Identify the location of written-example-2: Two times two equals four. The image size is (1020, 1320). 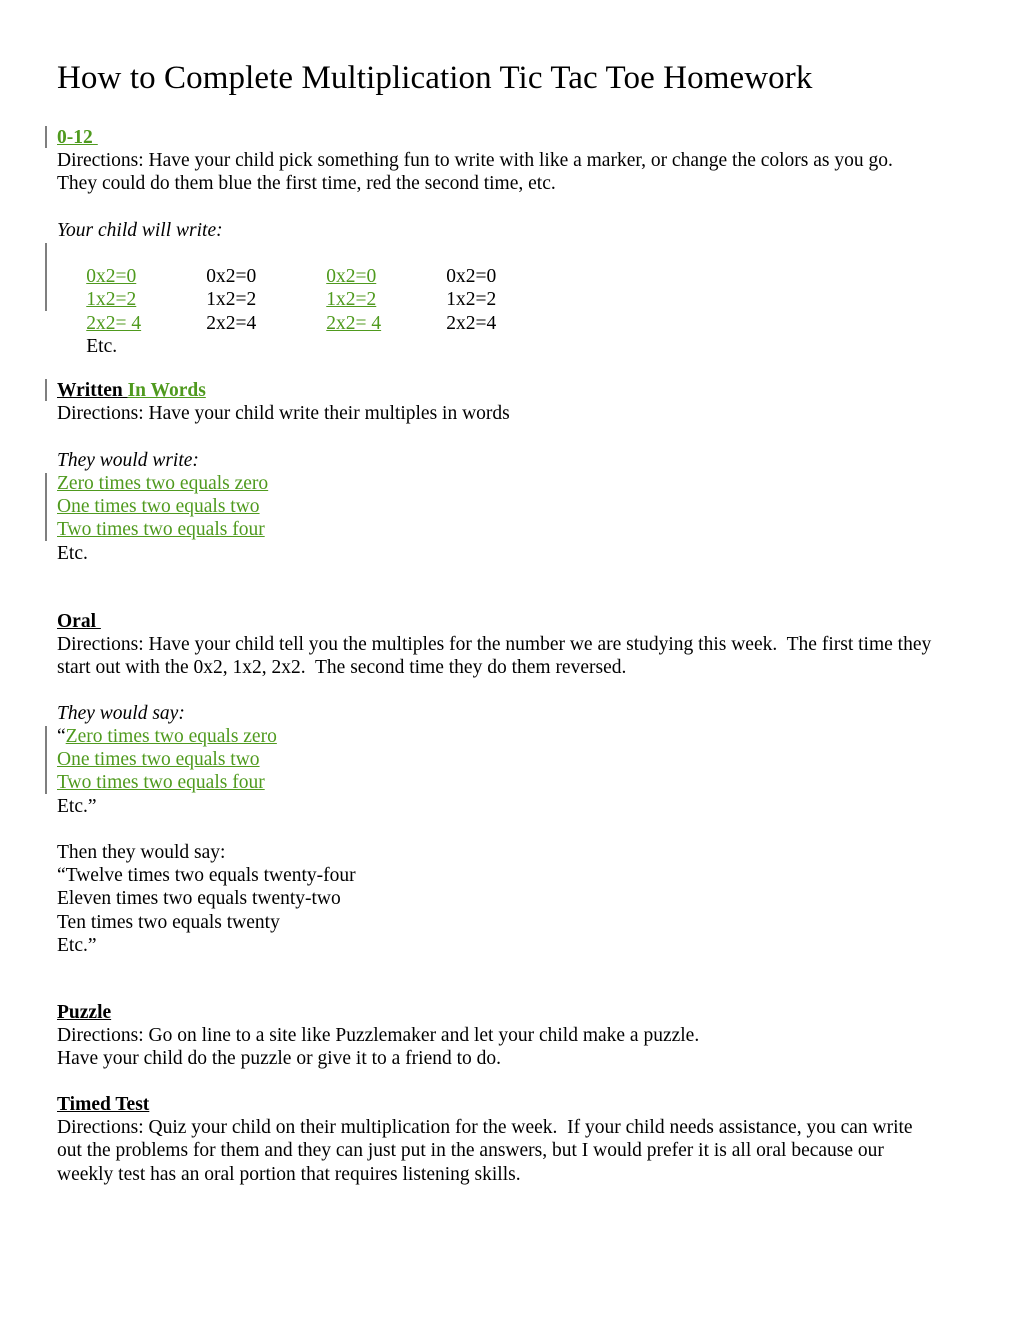
(161, 530).